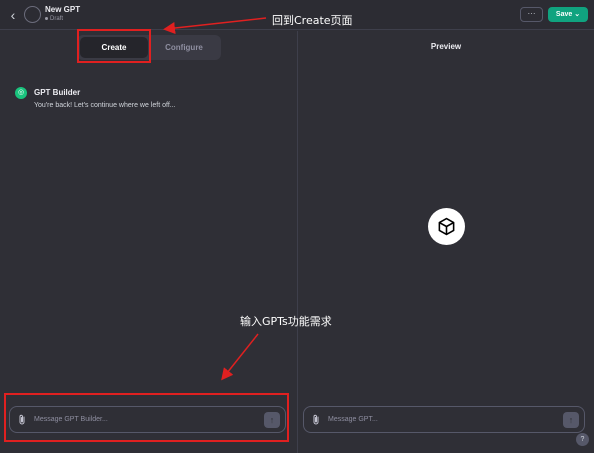  What do you see at coordinates (146, 417) in the screenshot?
I see `annotation-box-input` at bounding box center [146, 417].